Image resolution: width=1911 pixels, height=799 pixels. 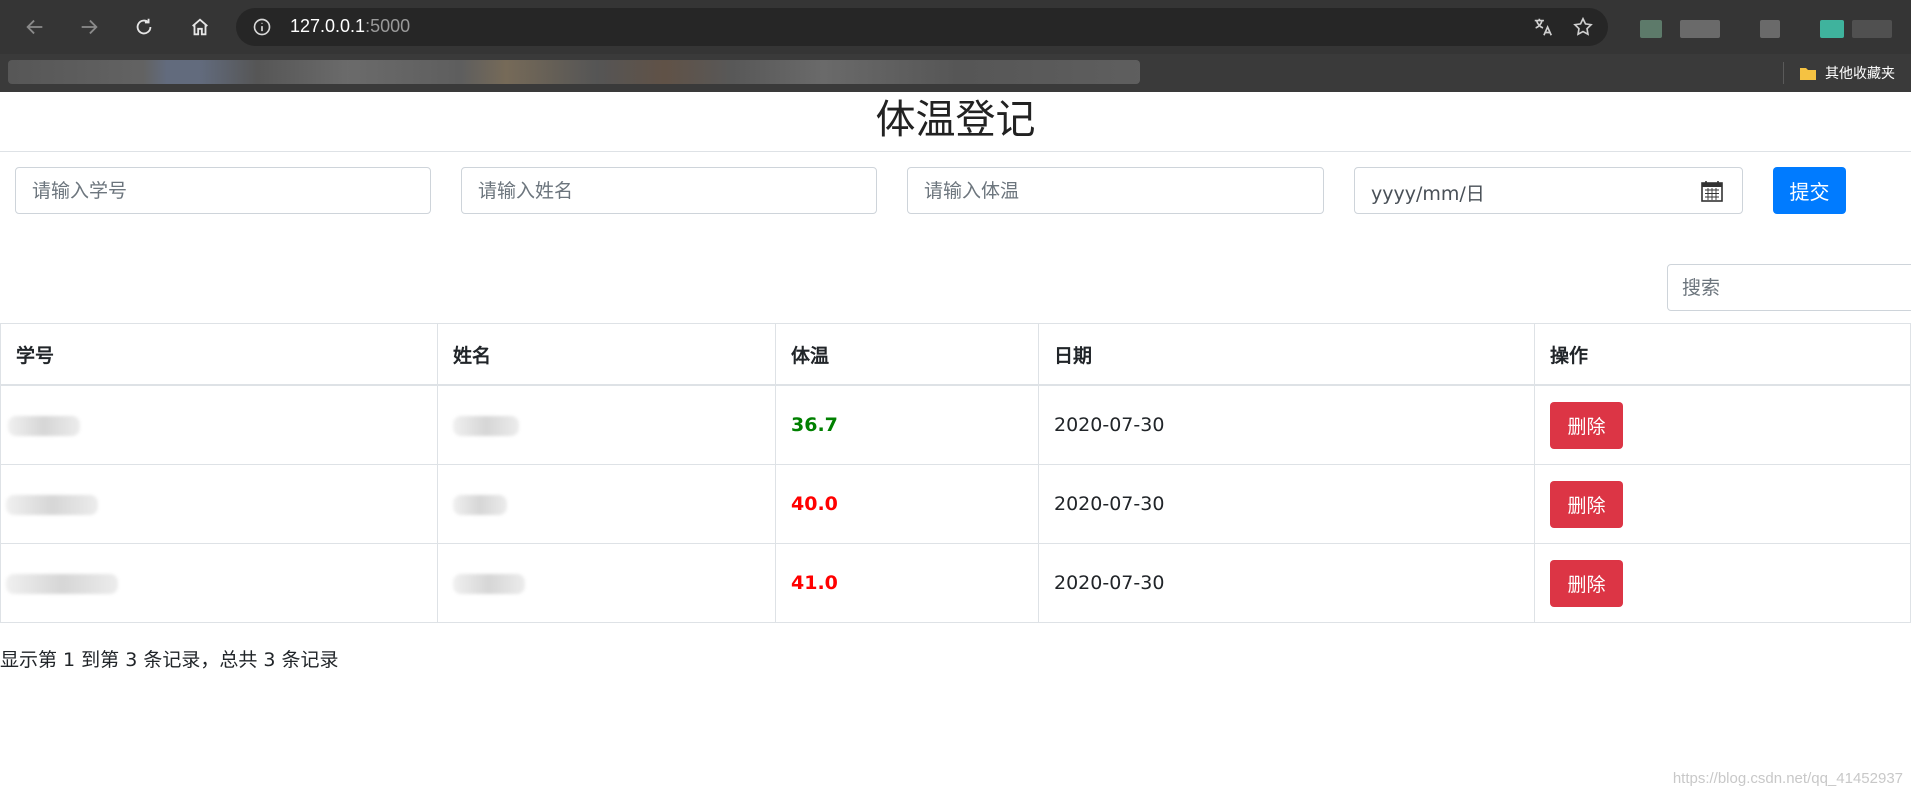 What do you see at coordinates (669, 190) in the screenshot?
I see `name-input` at bounding box center [669, 190].